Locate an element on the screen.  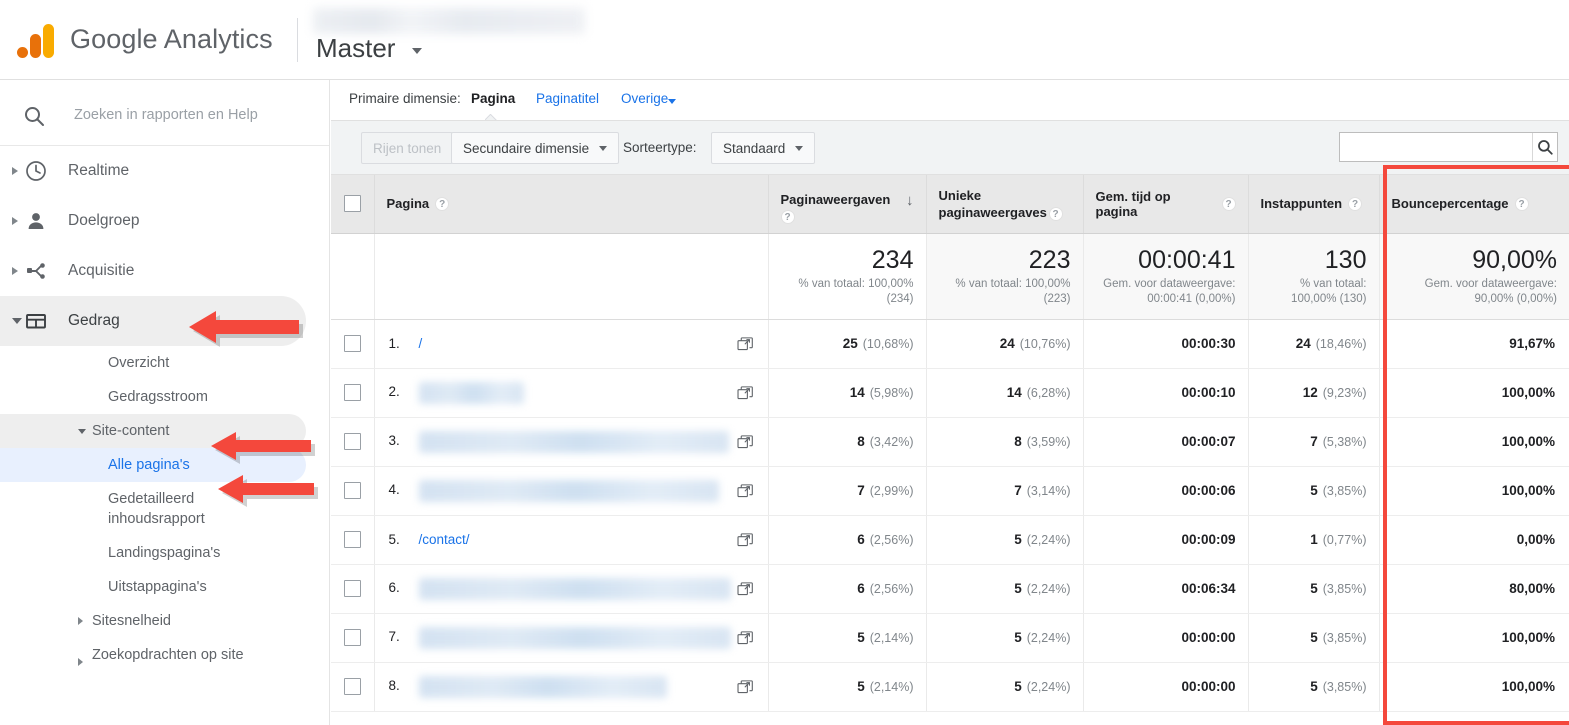
secondary-dimension-button: Secundaire dimensie is located at coordinates (535, 148).